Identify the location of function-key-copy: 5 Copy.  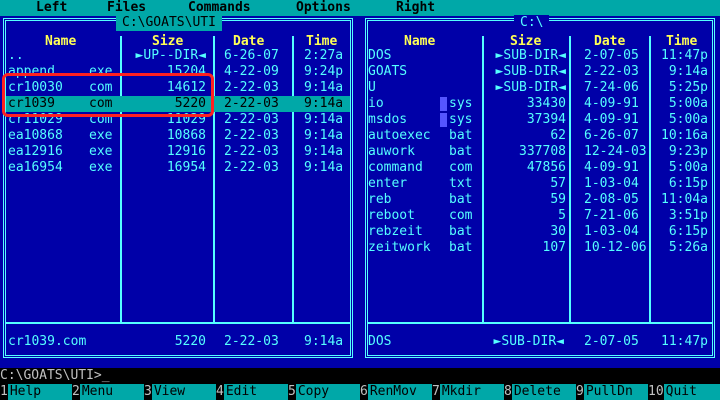
(324, 392).